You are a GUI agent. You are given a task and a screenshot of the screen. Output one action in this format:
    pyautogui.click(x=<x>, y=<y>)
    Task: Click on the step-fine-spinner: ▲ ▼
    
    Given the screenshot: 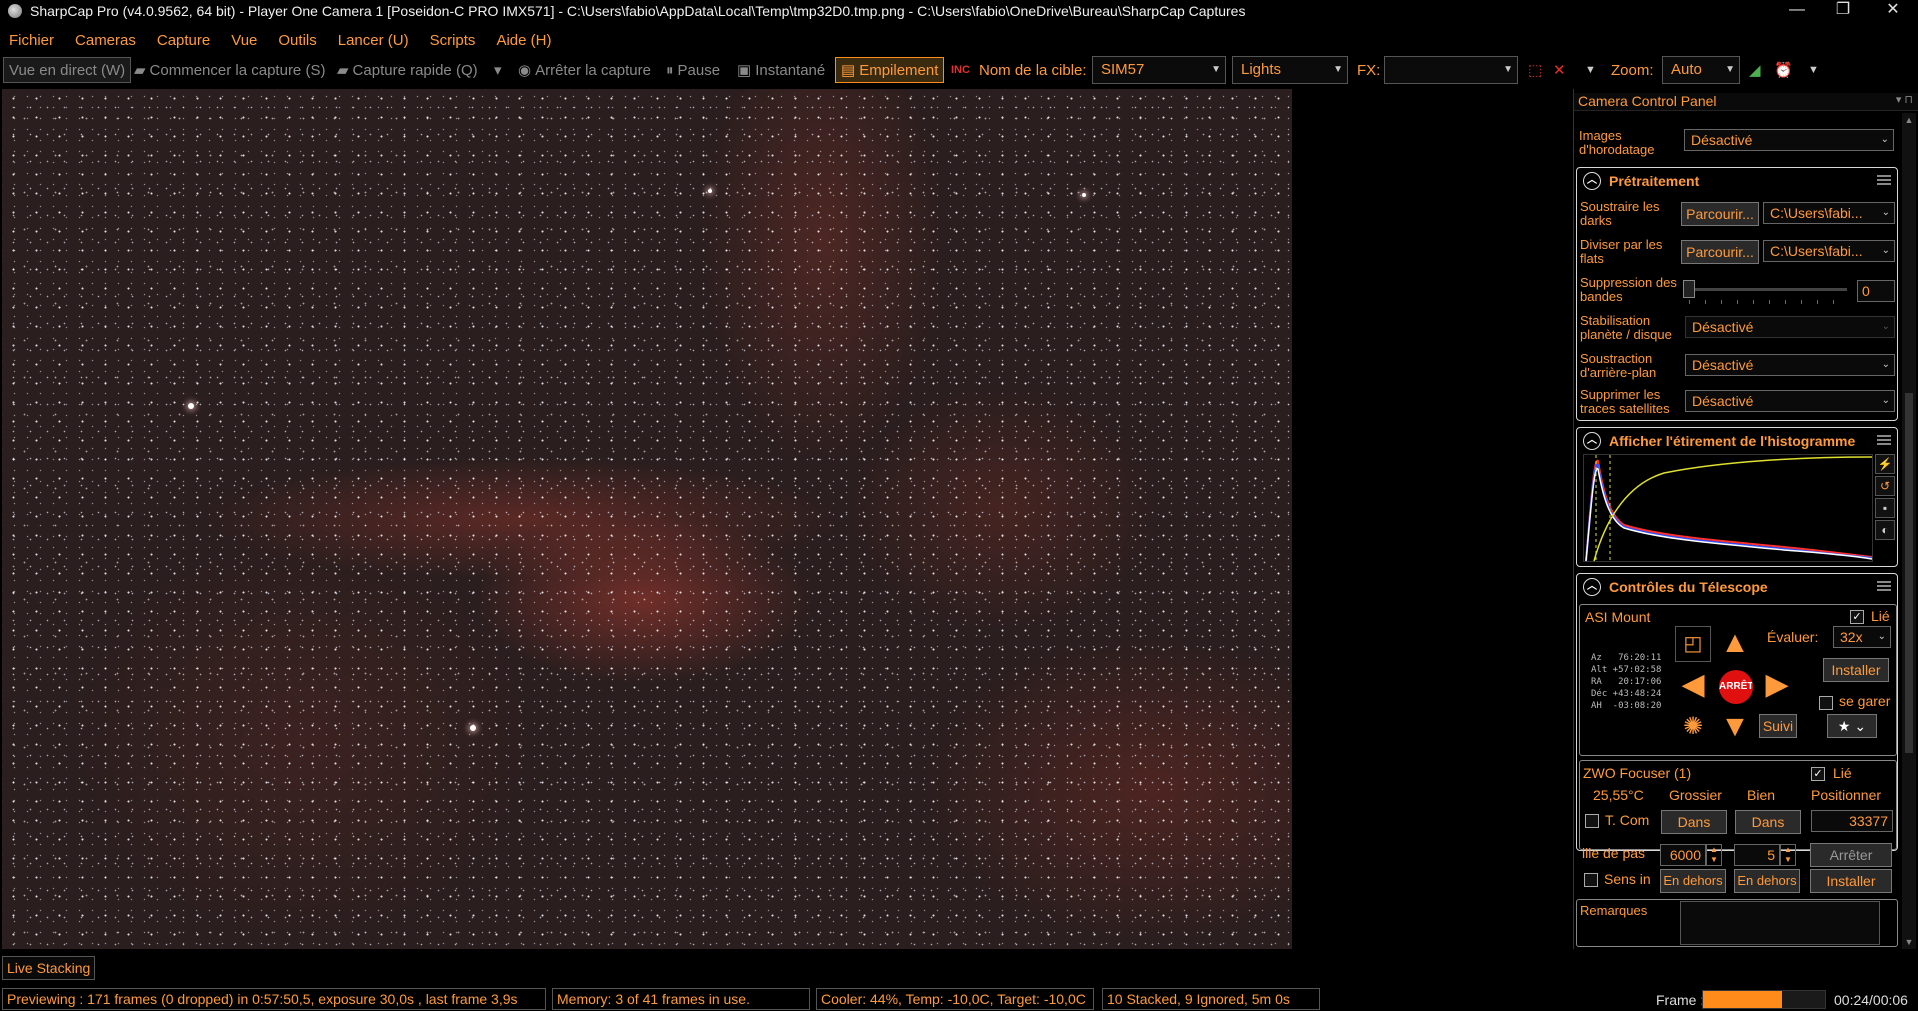 What is the action you would take?
    pyautogui.click(x=1788, y=855)
    